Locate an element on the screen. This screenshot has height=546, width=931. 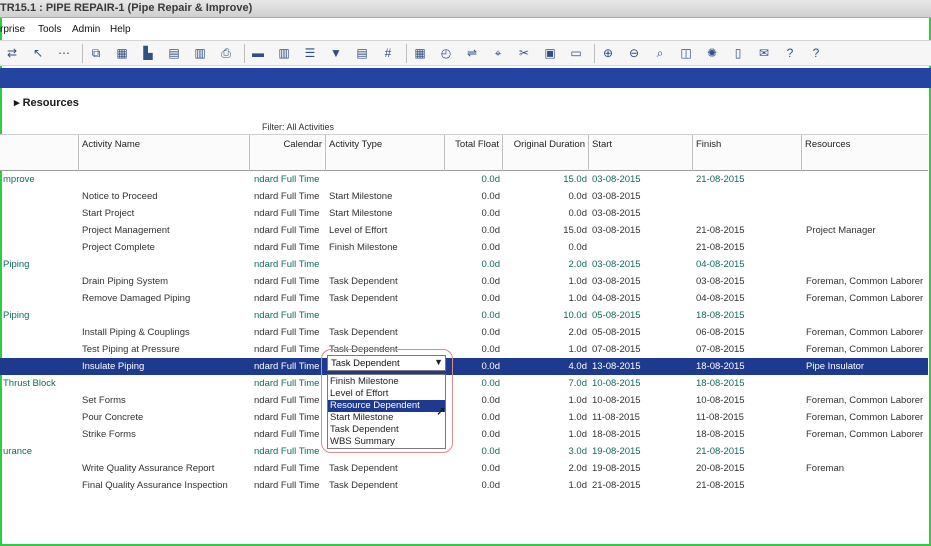
zoom-out-icon: ⊖ is located at coordinates (634, 53).